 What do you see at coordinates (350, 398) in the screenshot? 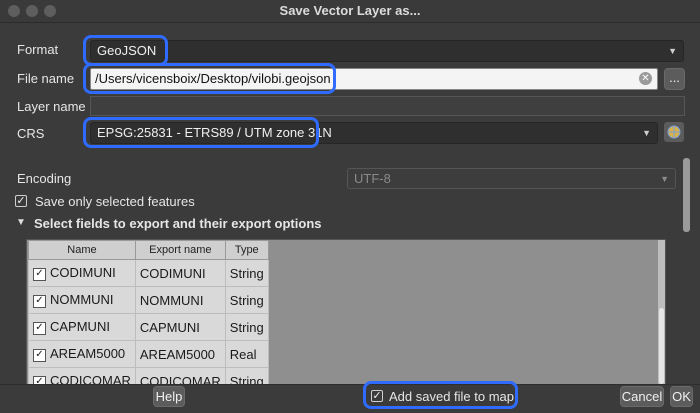
I see `footer-bar` at bounding box center [350, 398].